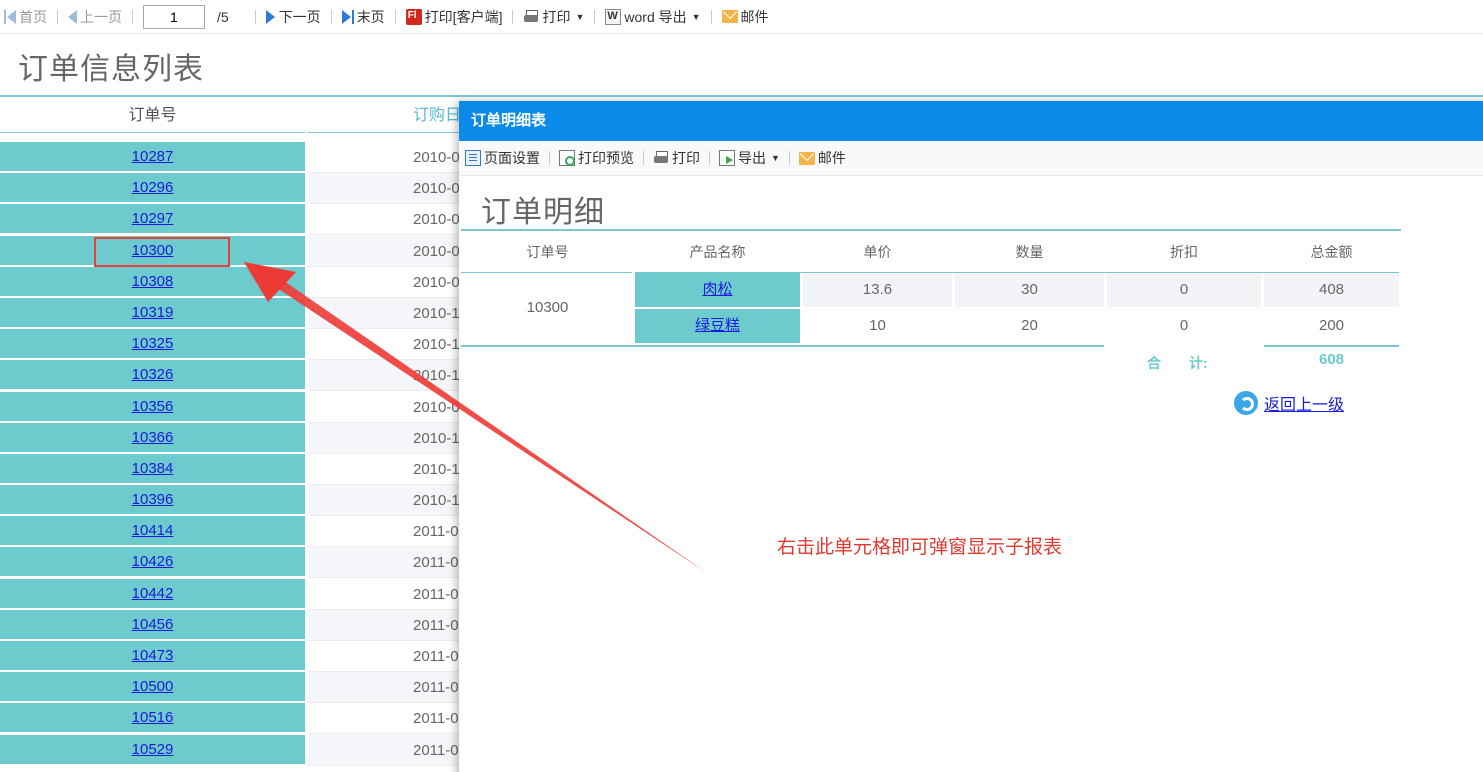 This screenshot has width=1483, height=772. I want to click on order-id-link: 10414, so click(153, 530).